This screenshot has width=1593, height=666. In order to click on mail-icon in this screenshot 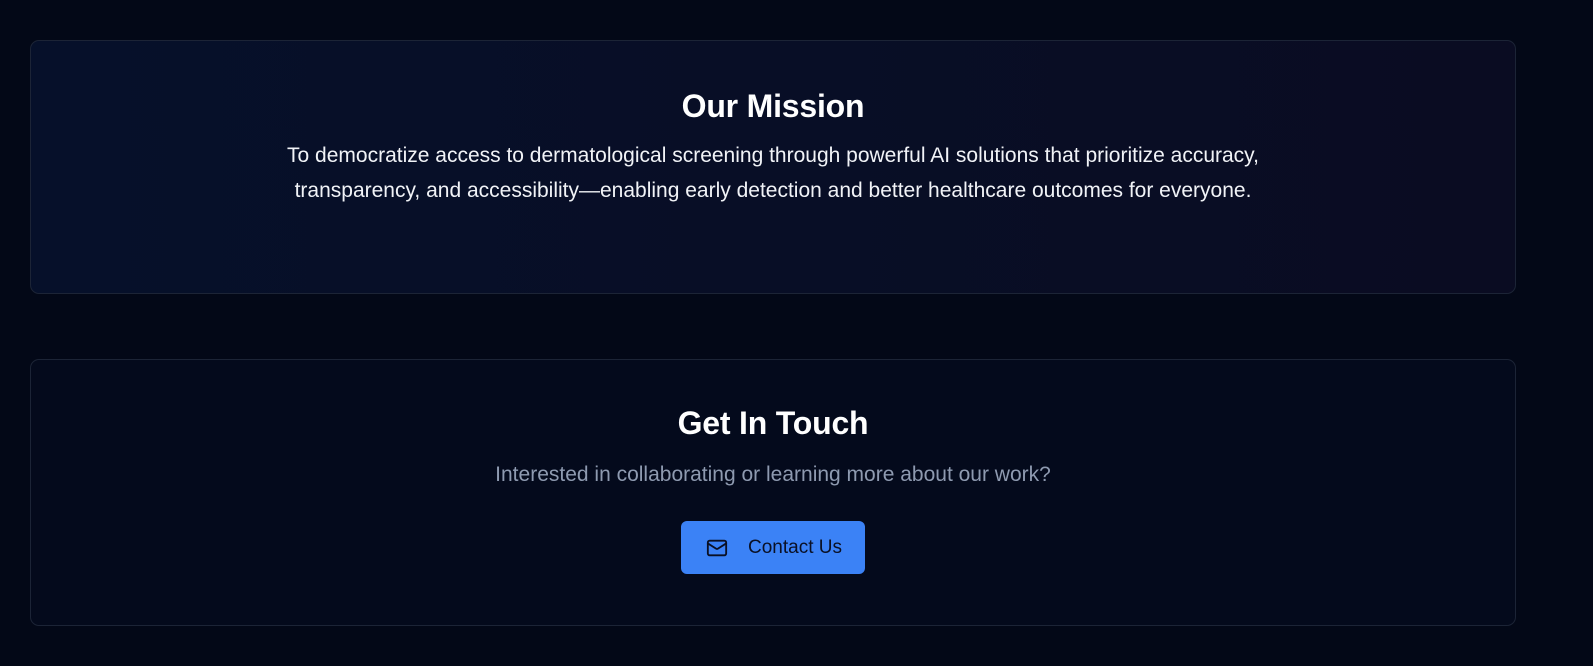, I will do `click(717, 548)`.